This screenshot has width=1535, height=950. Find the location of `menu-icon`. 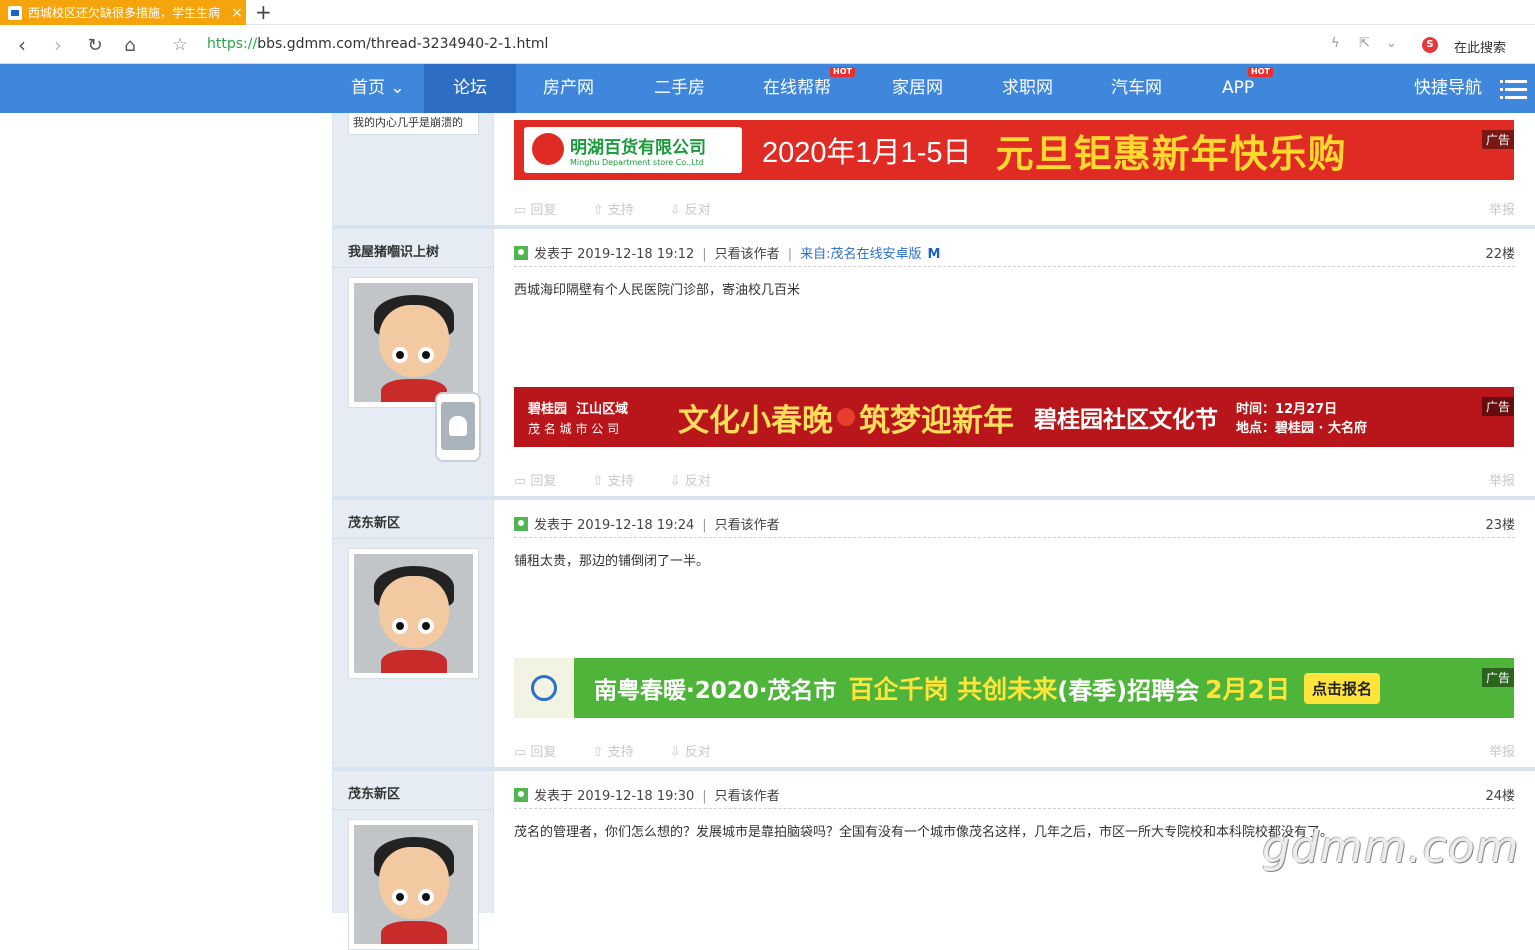

menu-icon is located at coordinates (1513, 90).